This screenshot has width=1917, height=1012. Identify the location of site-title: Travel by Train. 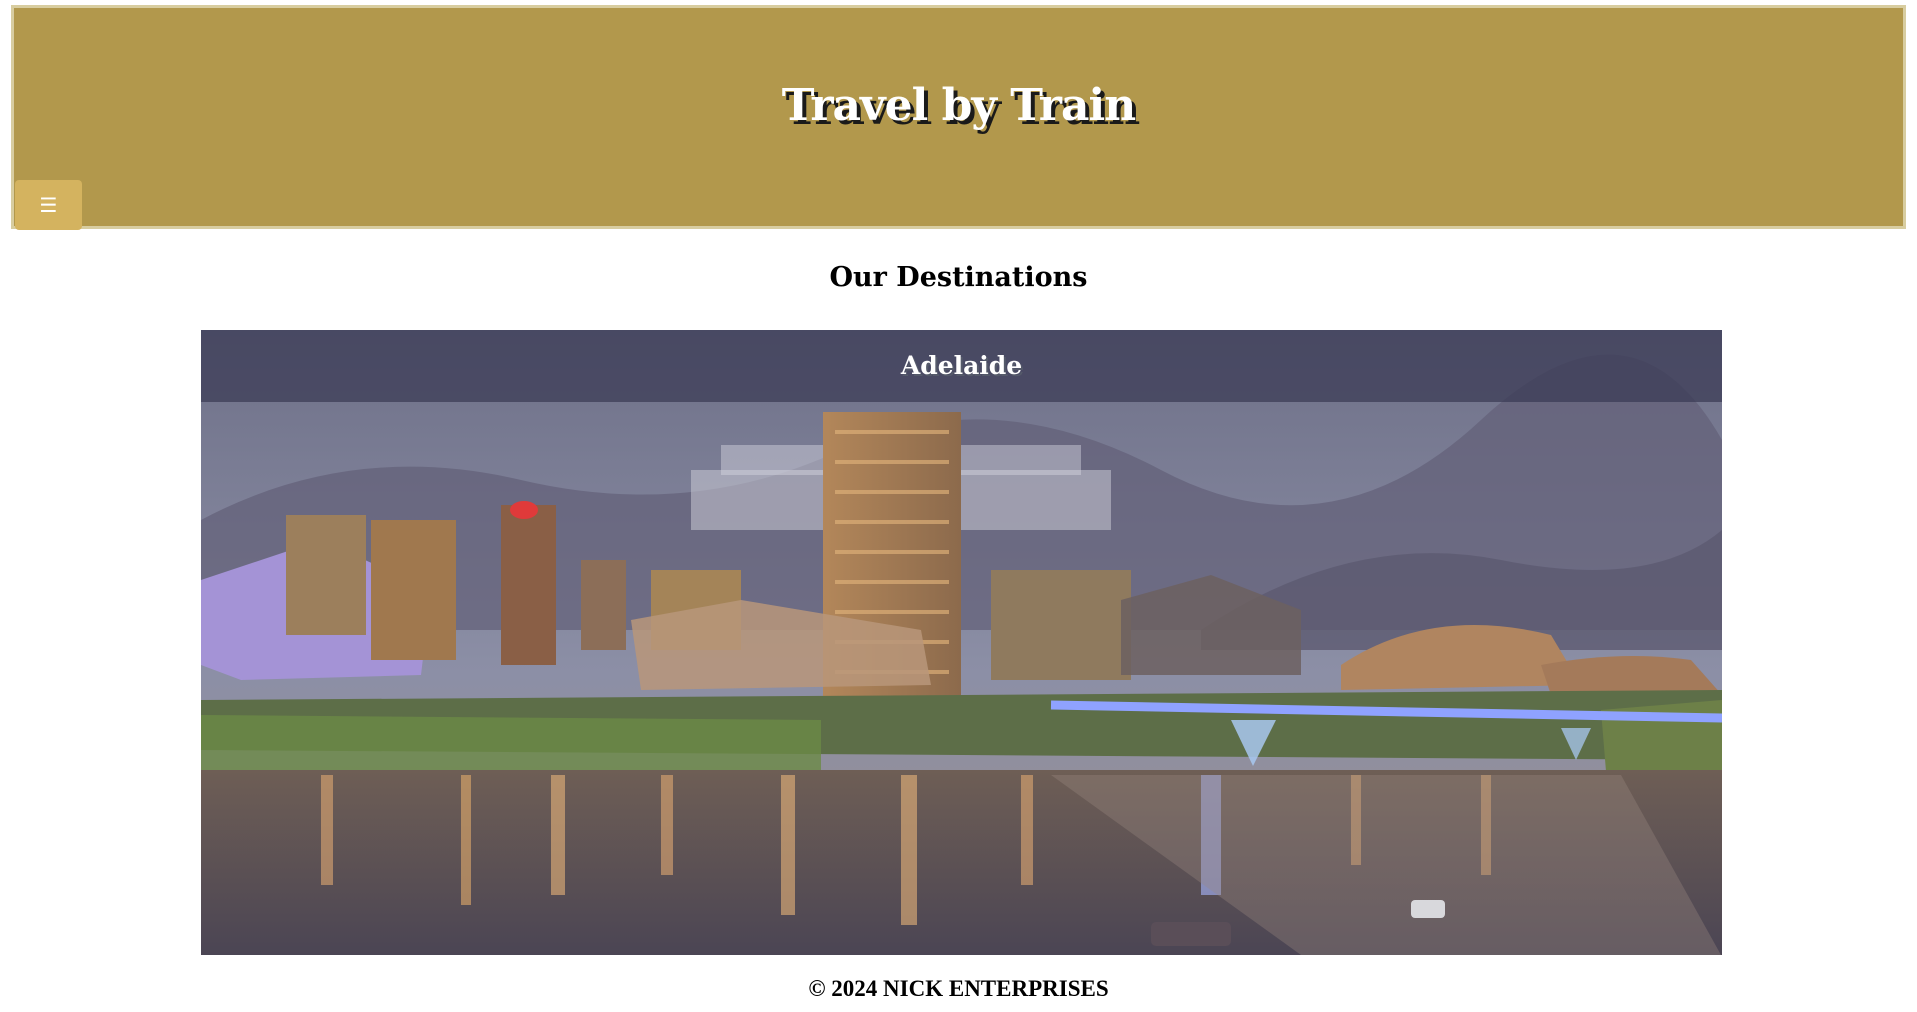
(958, 105).